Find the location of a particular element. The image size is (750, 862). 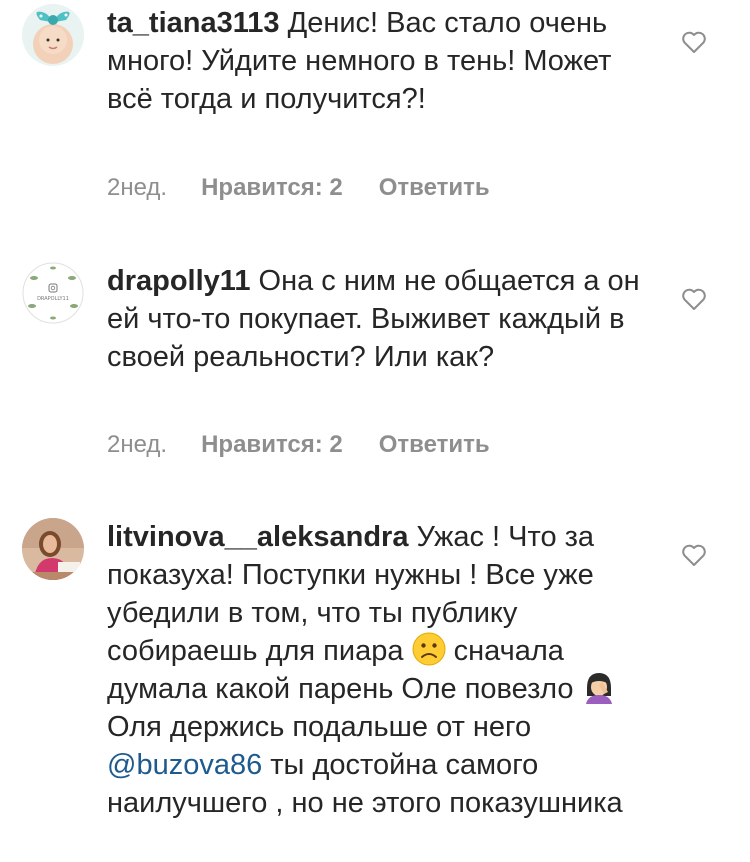

mention-link: @buzova86 is located at coordinates (184, 765).